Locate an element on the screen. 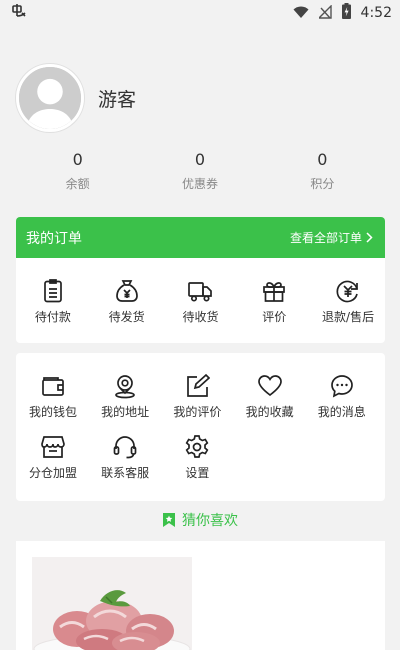  stat-coupons: 0 优惠券 is located at coordinates (199, 171).